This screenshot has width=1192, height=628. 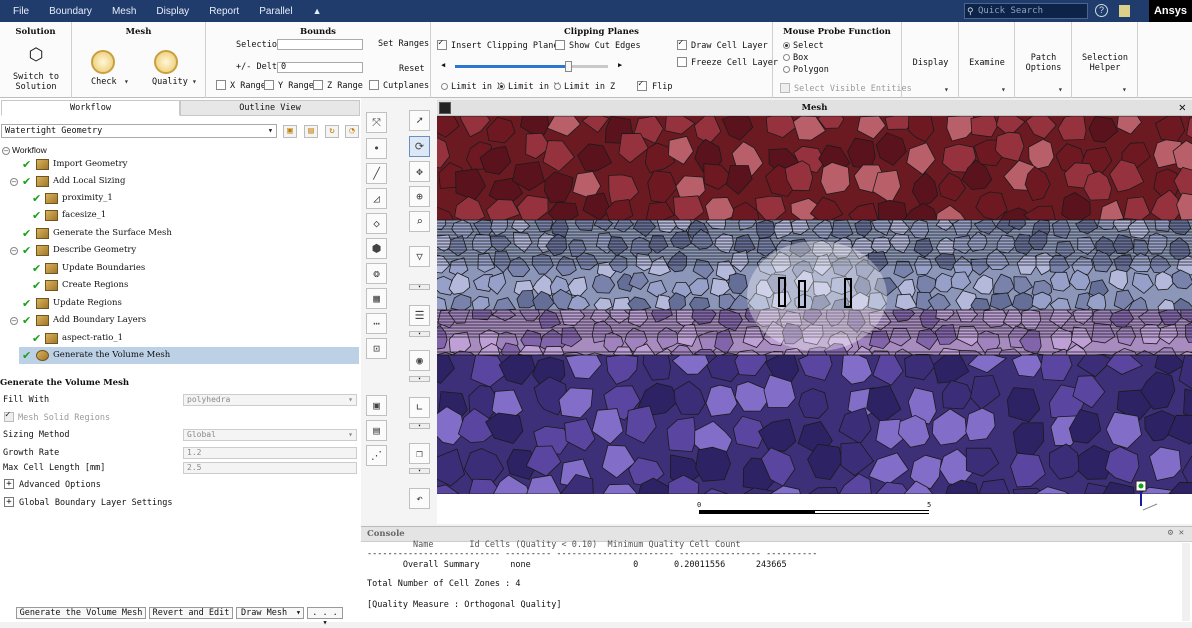 What do you see at coordinates (270, 468) in the screenshot?
I see `max-cell-length-field: 2.5` at bounding box center [270, 468].